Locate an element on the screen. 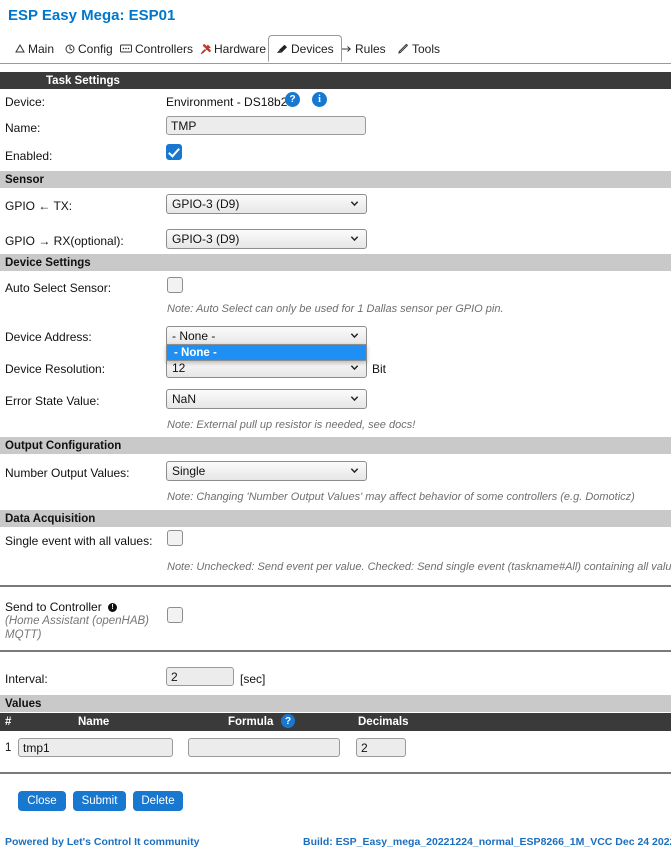  values-column-number: # is located at coordinates (8, 722).